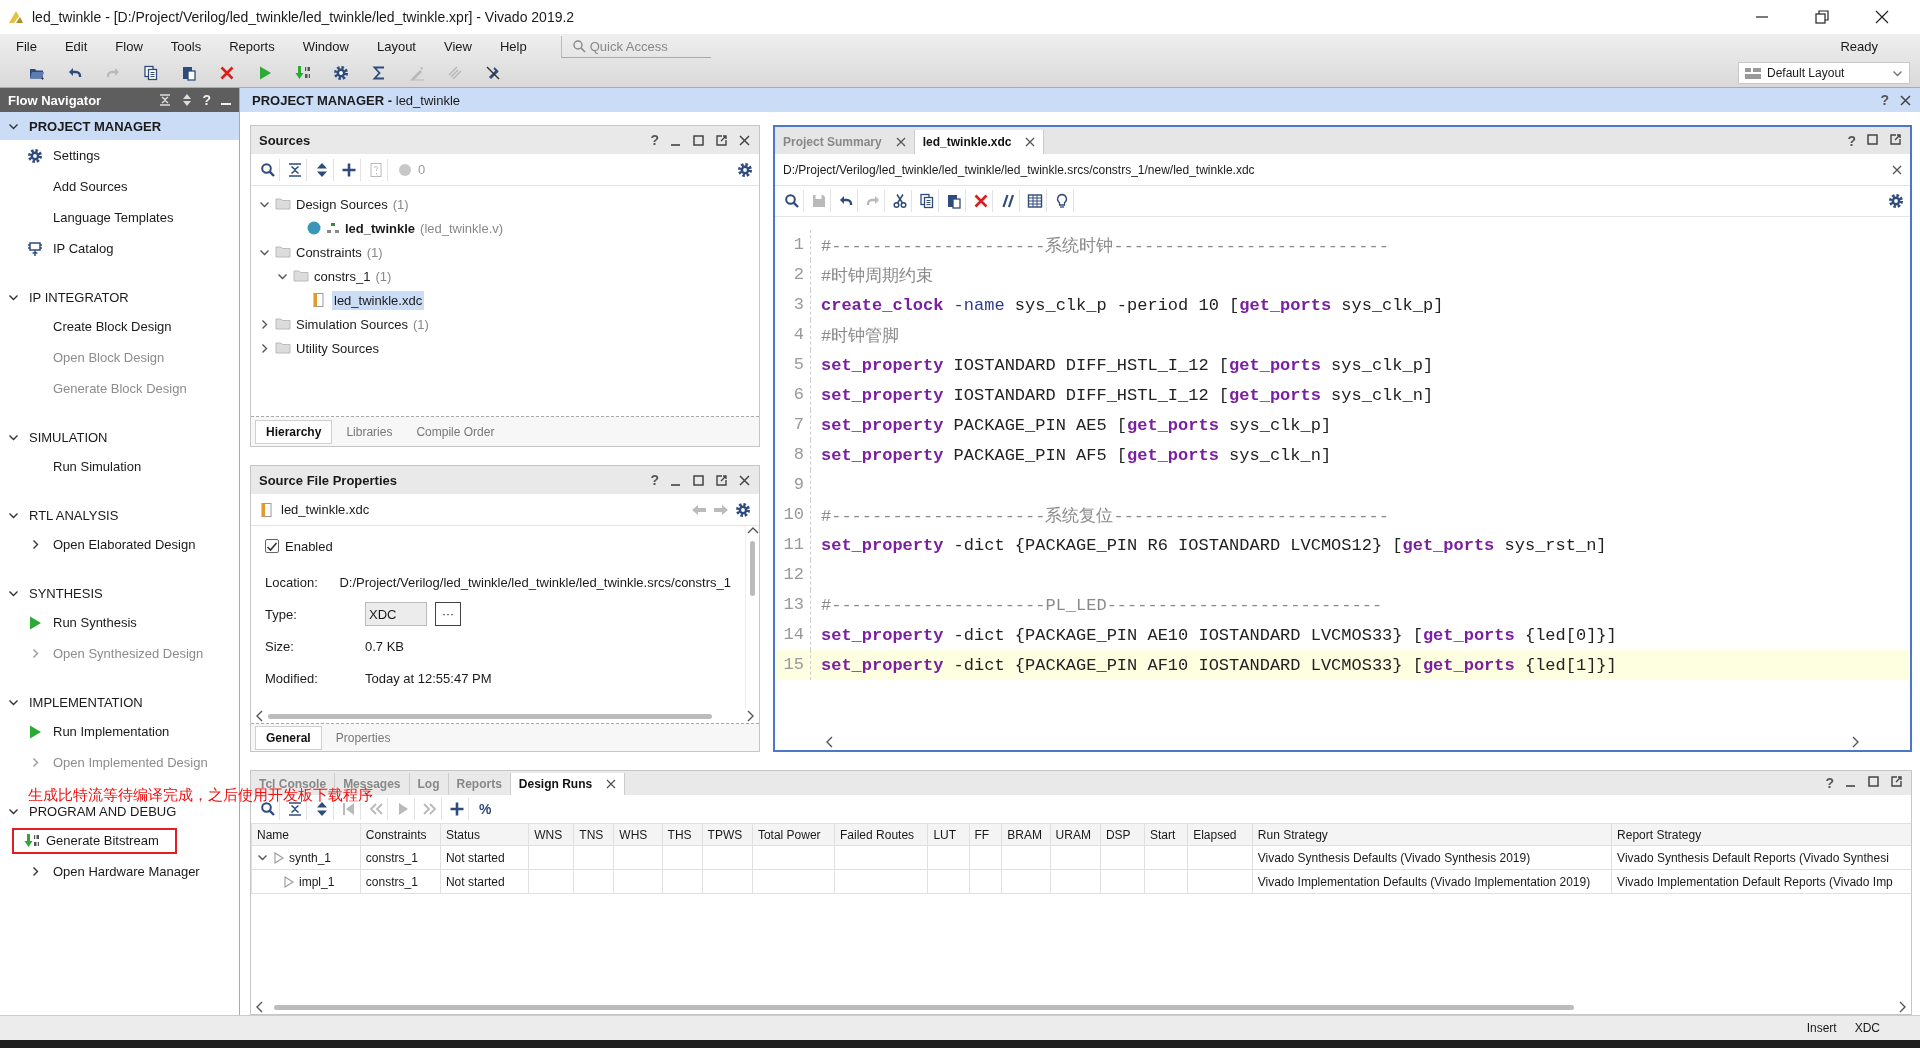 The width and height of the screenshot is (1920, 1048). Describe the element at coordinates (1824, 73) in the screenshot. I see `layout-dropdown: Default Layout` at that location.